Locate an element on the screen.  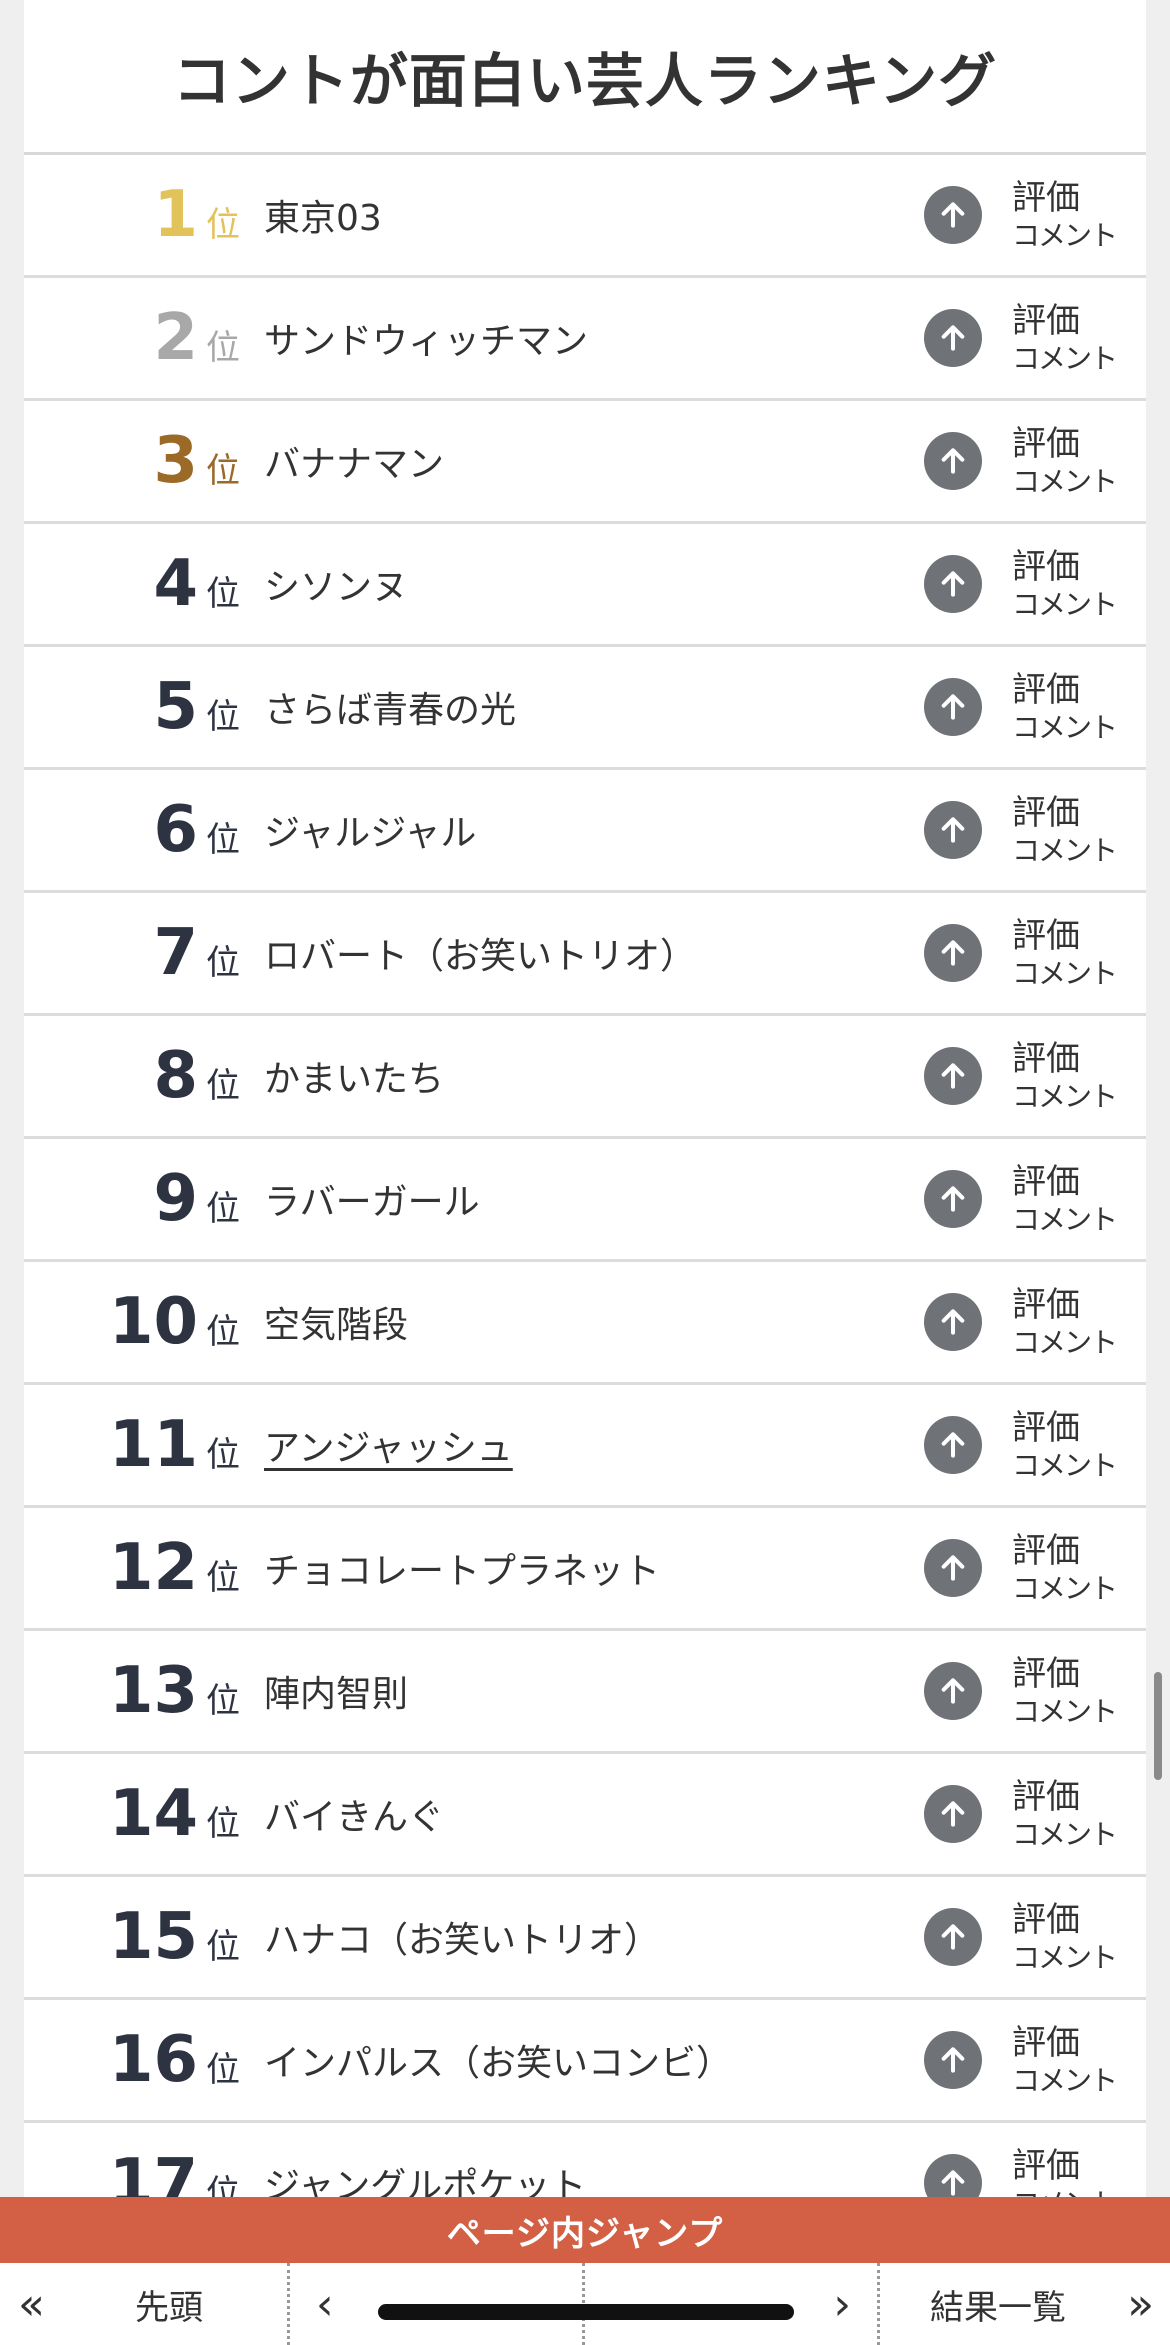
rank-number: 6 is located at coordinates (175, 830).